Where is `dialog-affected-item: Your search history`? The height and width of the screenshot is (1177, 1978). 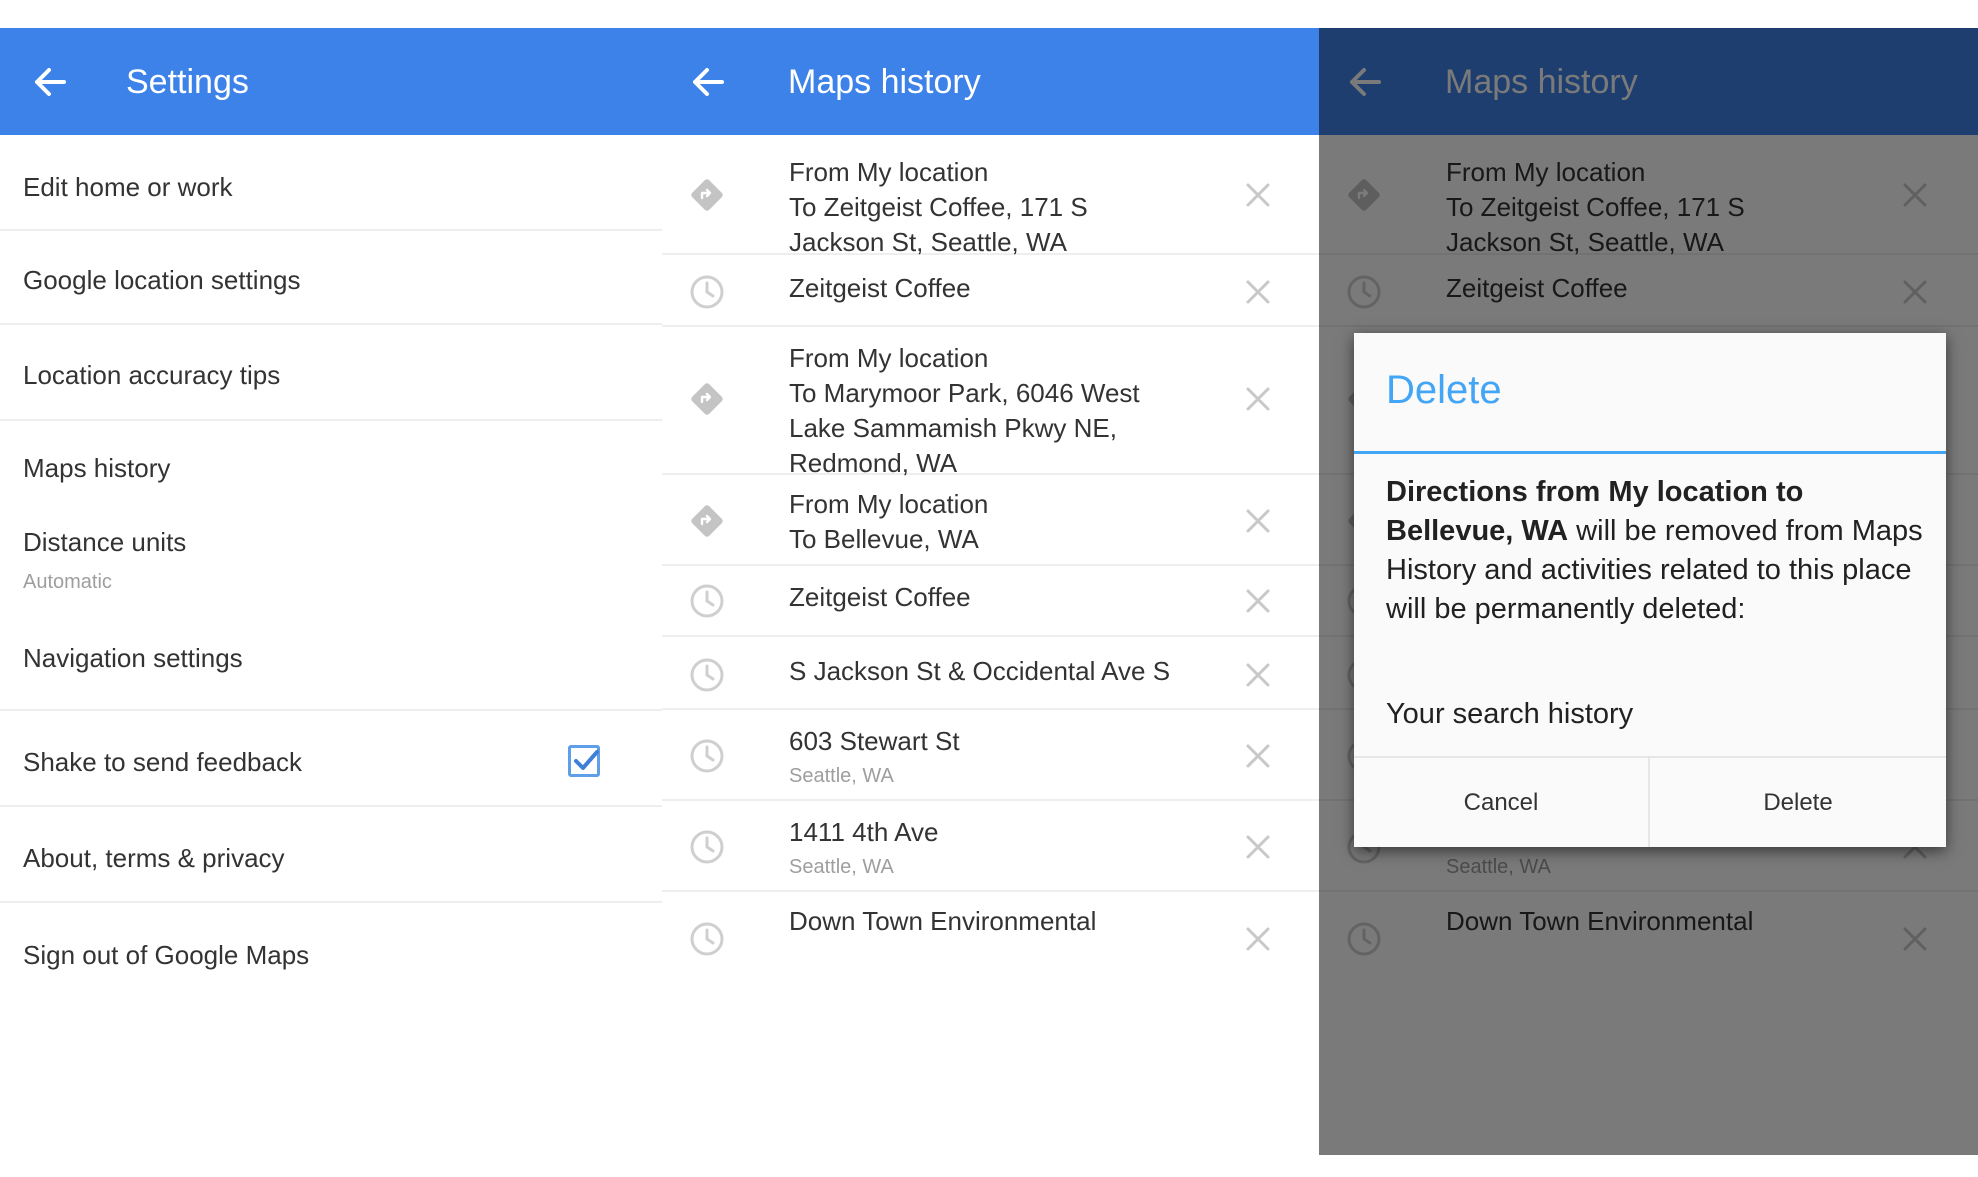
dialog-affected-item: Your search history is located at coordinates (1510, 714).